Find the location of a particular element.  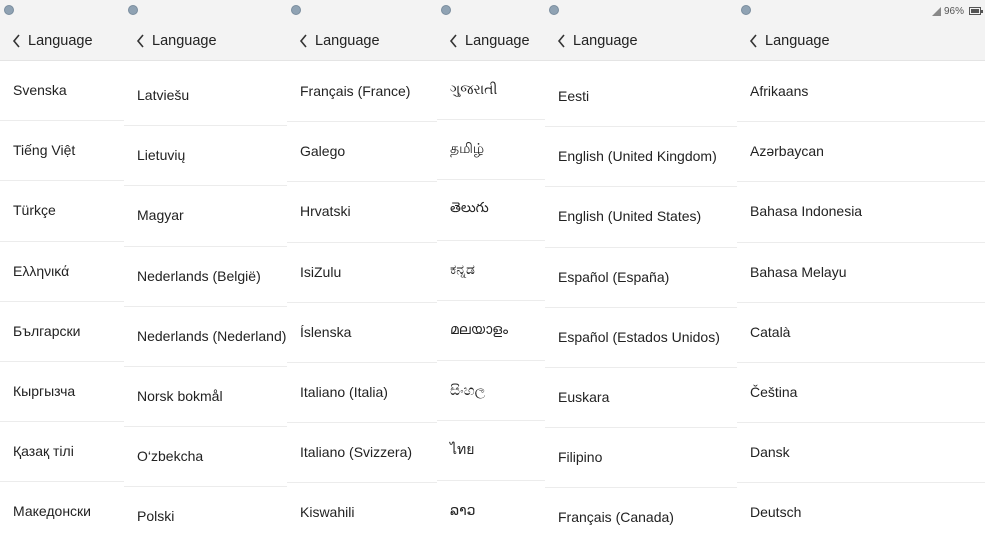

language-option: IsiZulu is located at coordinates (362, 272).